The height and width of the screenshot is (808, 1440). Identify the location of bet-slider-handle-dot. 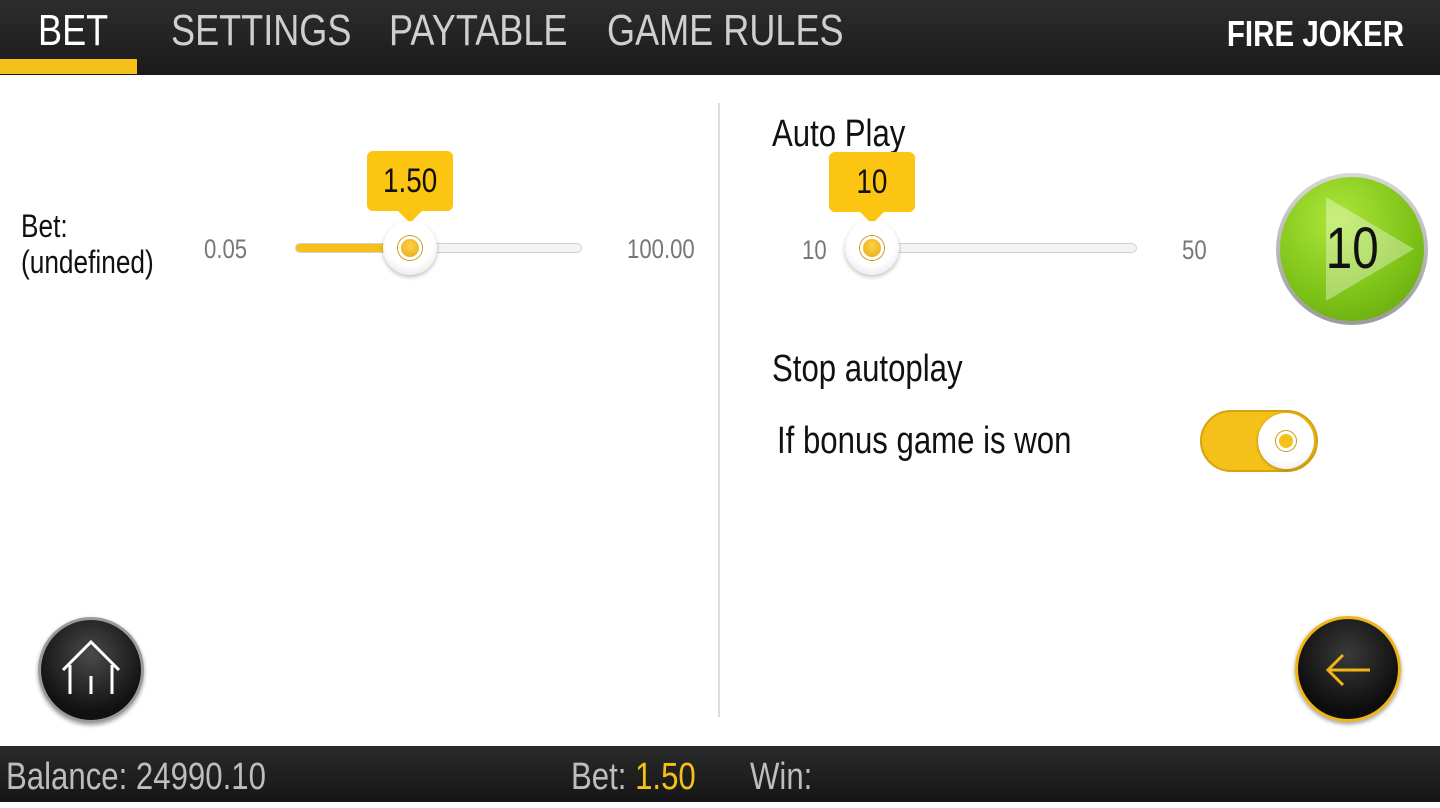
(409, 248).